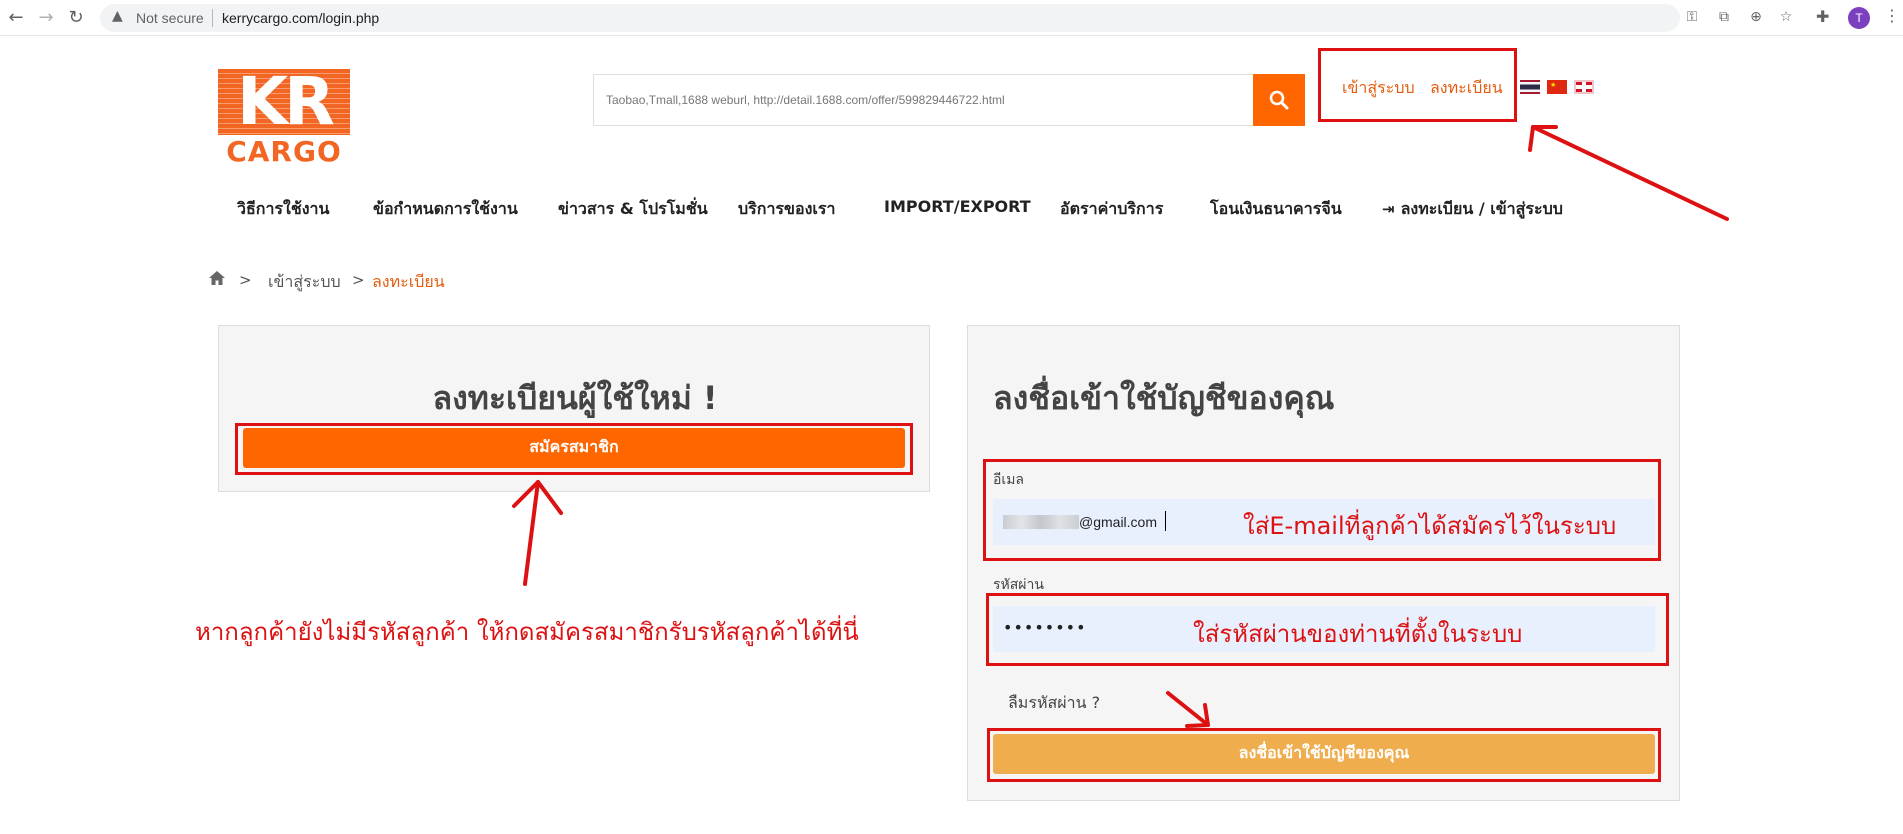 This screenshot has height=834, width=1903. Describe the element at coordinates (1630, 173) in the screenshot. I see `arrow-to-top-links` at that location.